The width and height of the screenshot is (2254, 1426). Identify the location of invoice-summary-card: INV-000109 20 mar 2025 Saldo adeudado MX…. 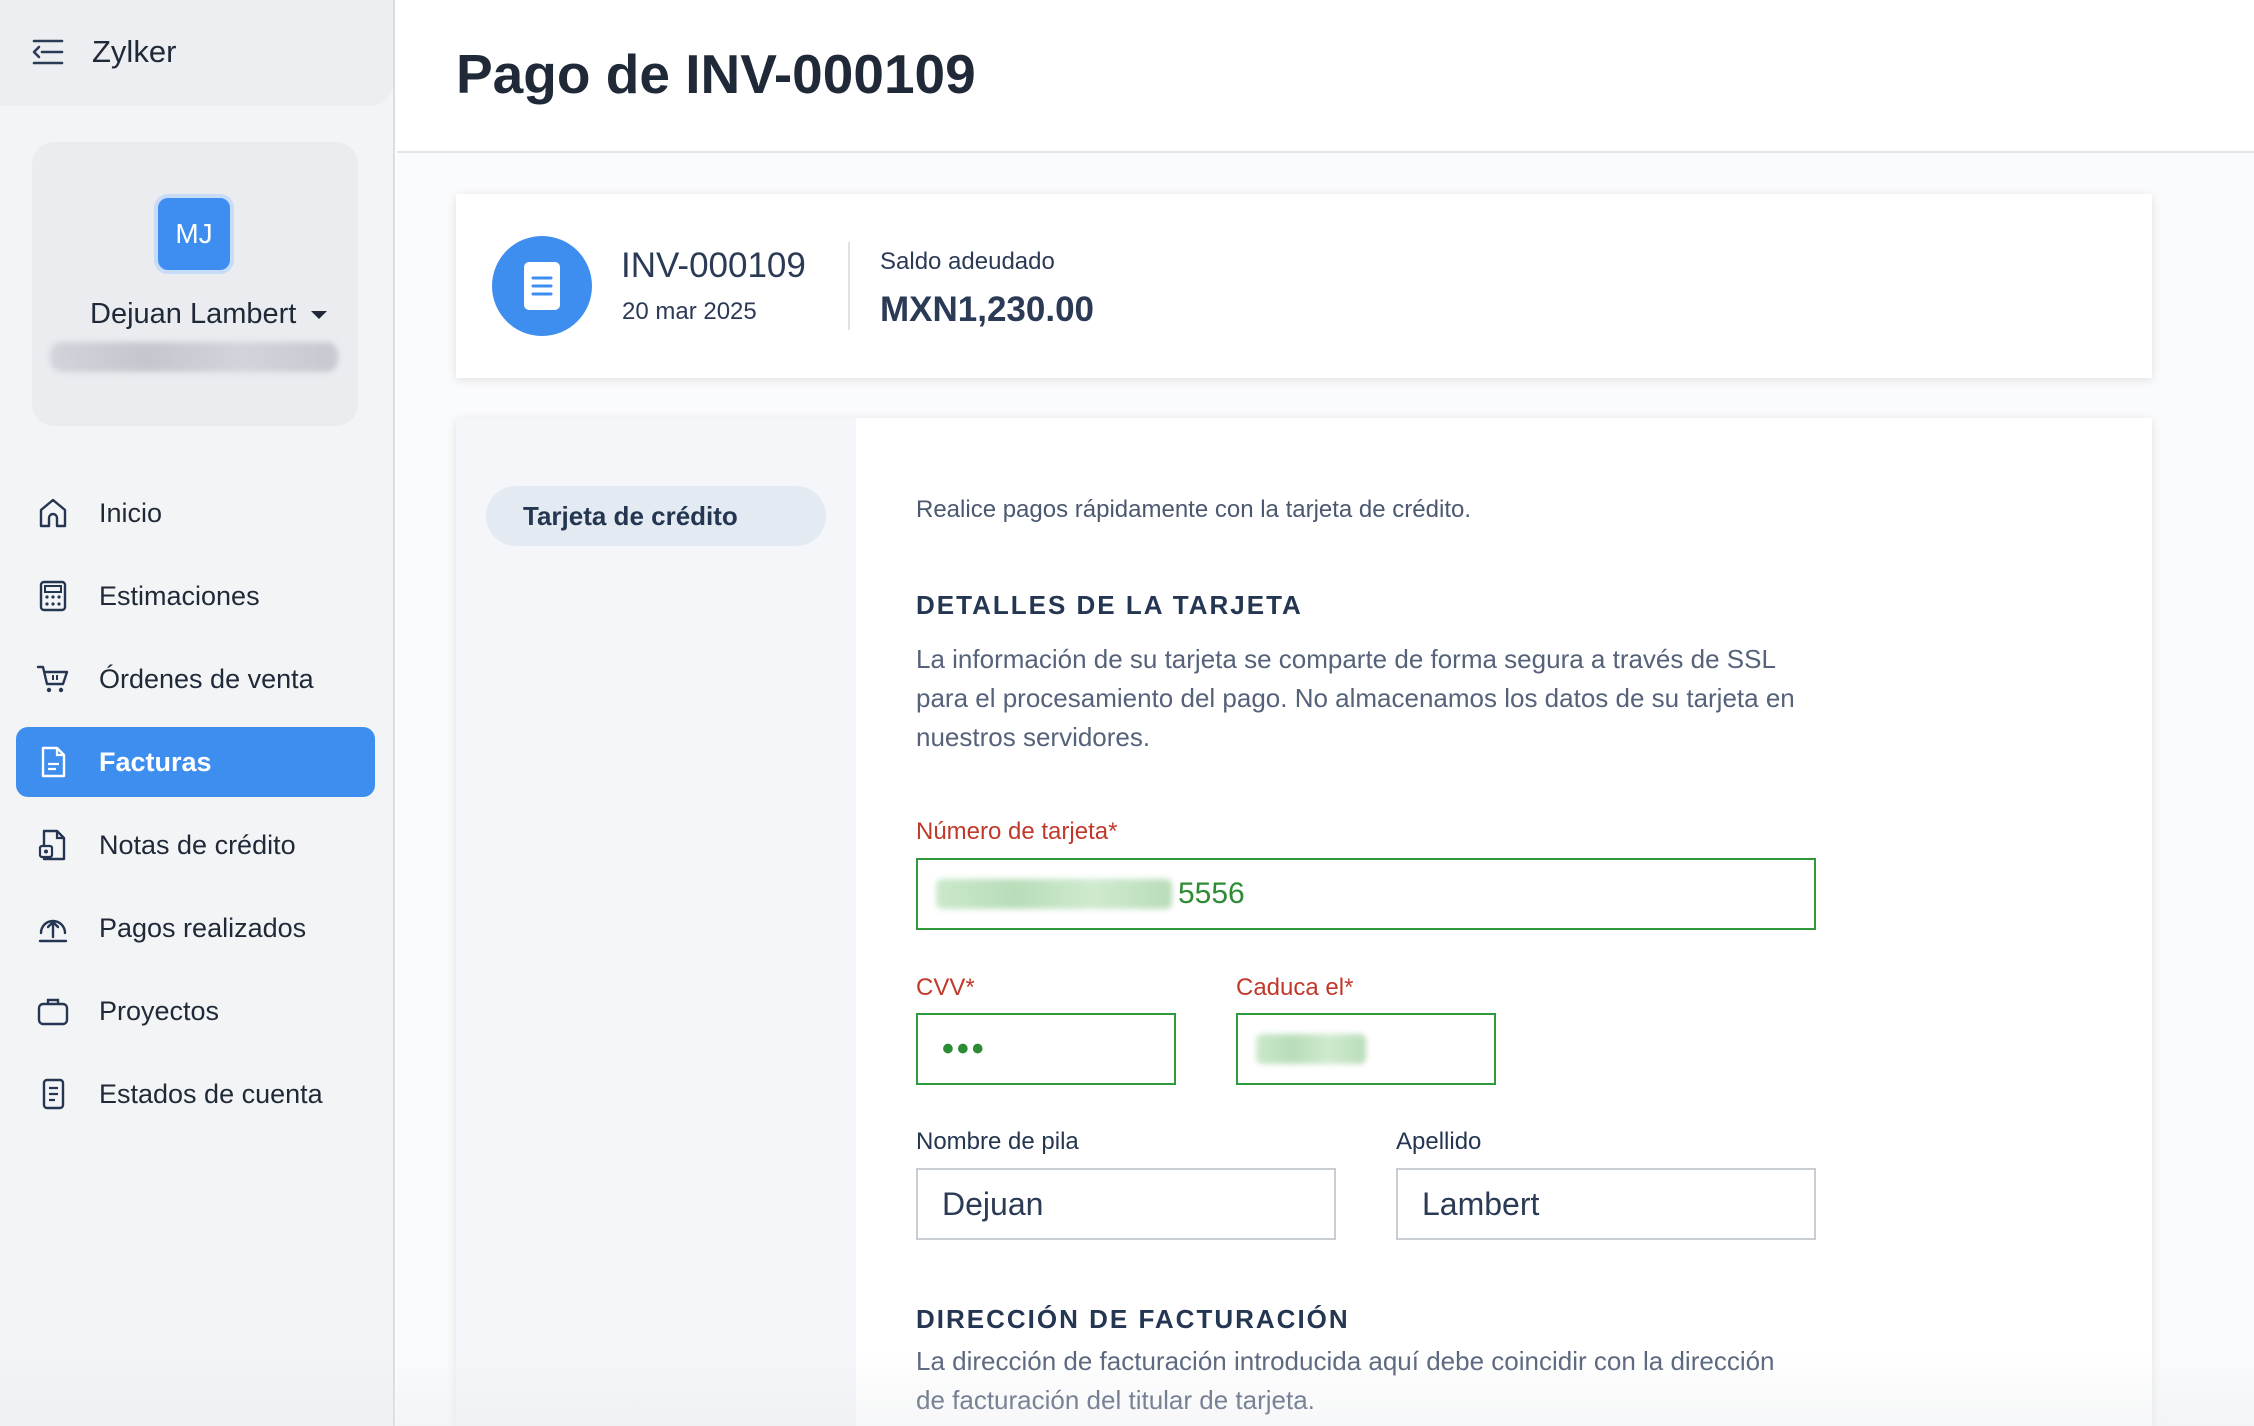
(1304, 286).